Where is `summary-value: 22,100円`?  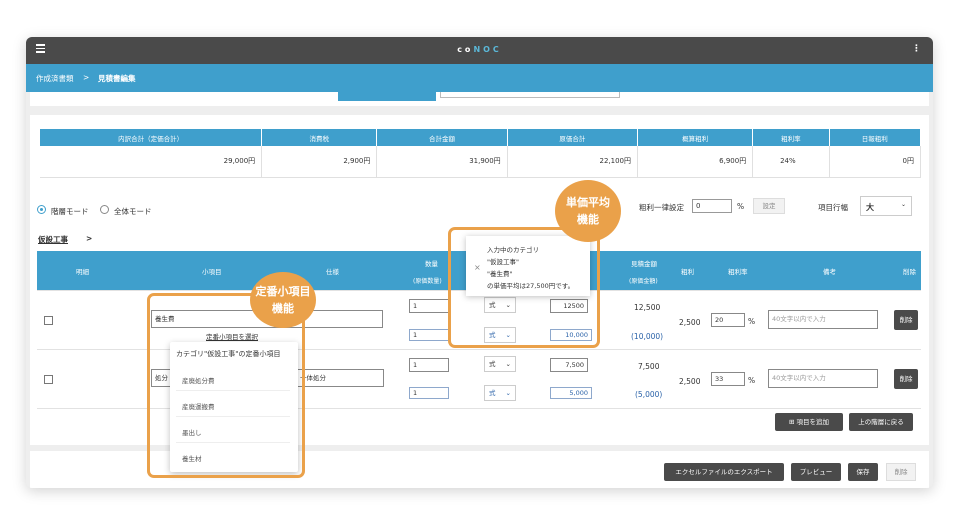 summary-value: 22,100円 is located at coordinates (572, 162).